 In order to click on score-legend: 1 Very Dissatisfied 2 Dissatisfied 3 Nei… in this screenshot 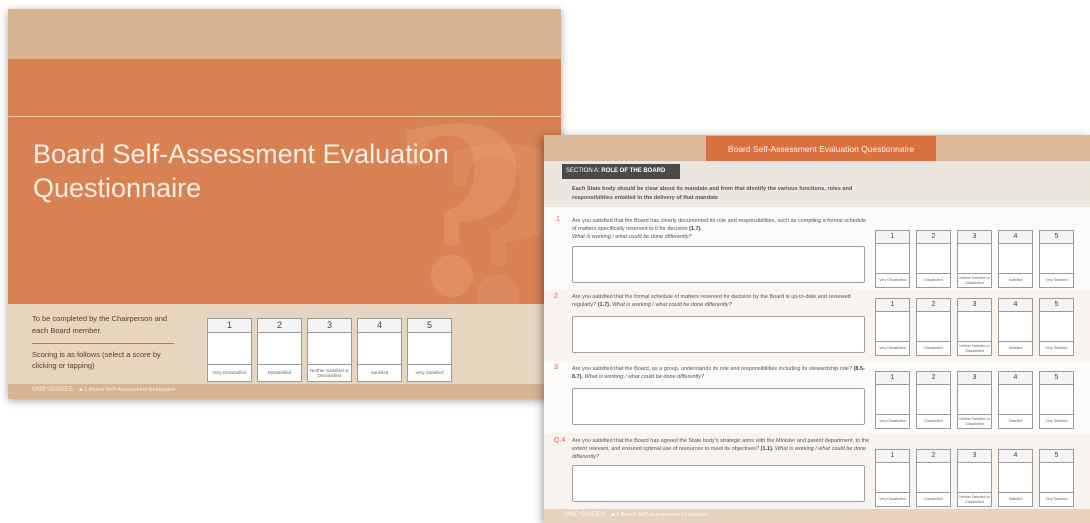, I will do `click(329, 350)`.